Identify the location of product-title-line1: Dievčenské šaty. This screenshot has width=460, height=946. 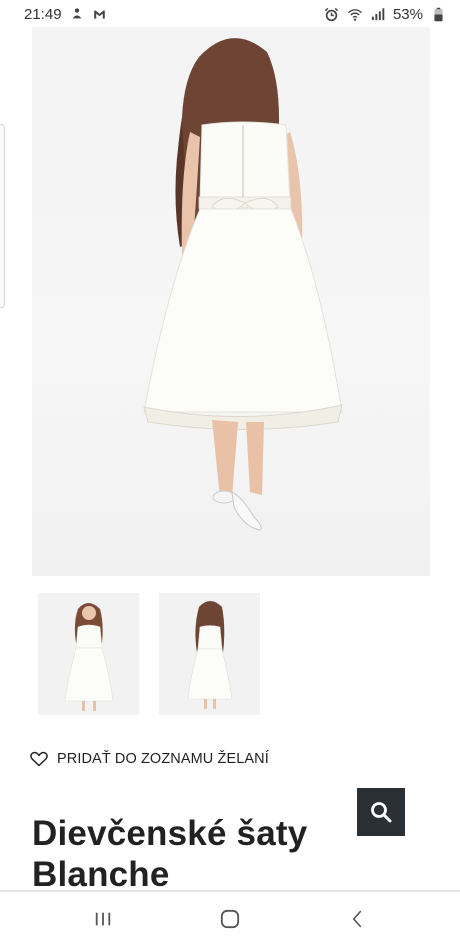
(170, 833).